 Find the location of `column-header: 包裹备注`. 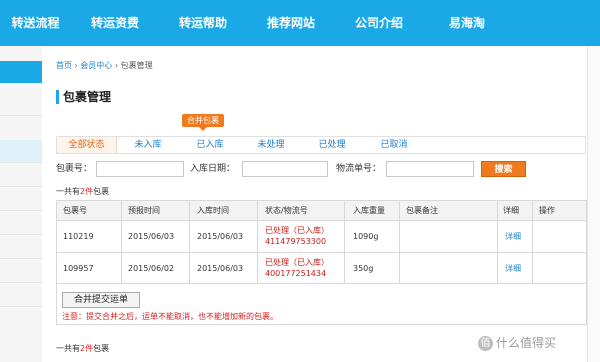

column-header: 包裹备注 is located at coordinates (422, 210).